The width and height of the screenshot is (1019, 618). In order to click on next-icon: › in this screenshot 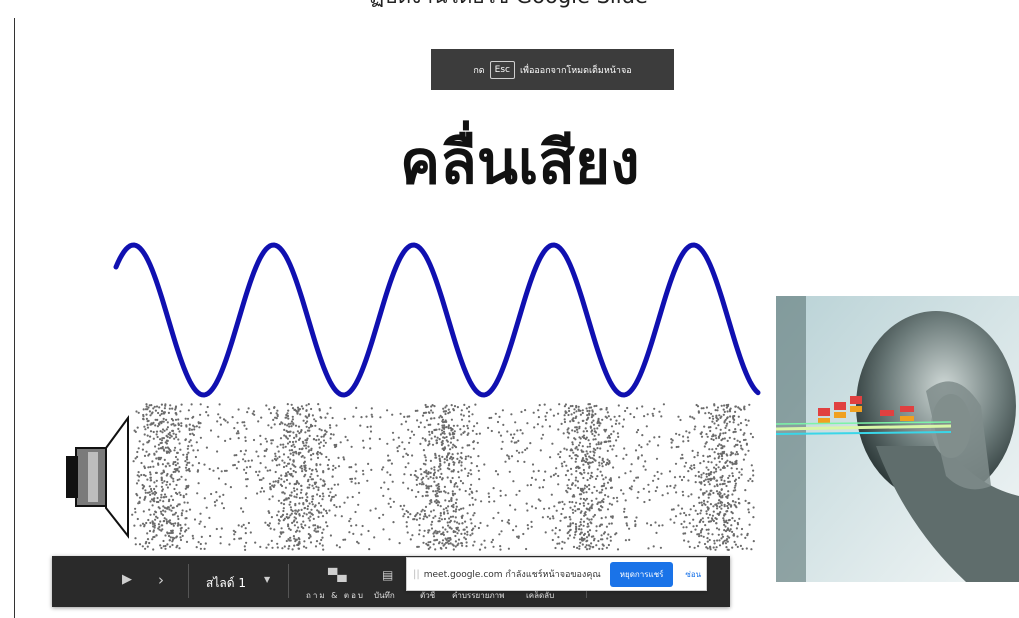, I will do `click(161, 580)`.